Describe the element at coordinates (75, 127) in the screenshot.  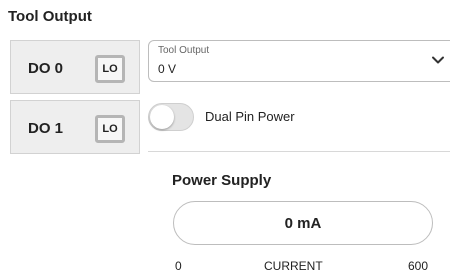
I see `digital-output-1: DO 1 LO` at that location.